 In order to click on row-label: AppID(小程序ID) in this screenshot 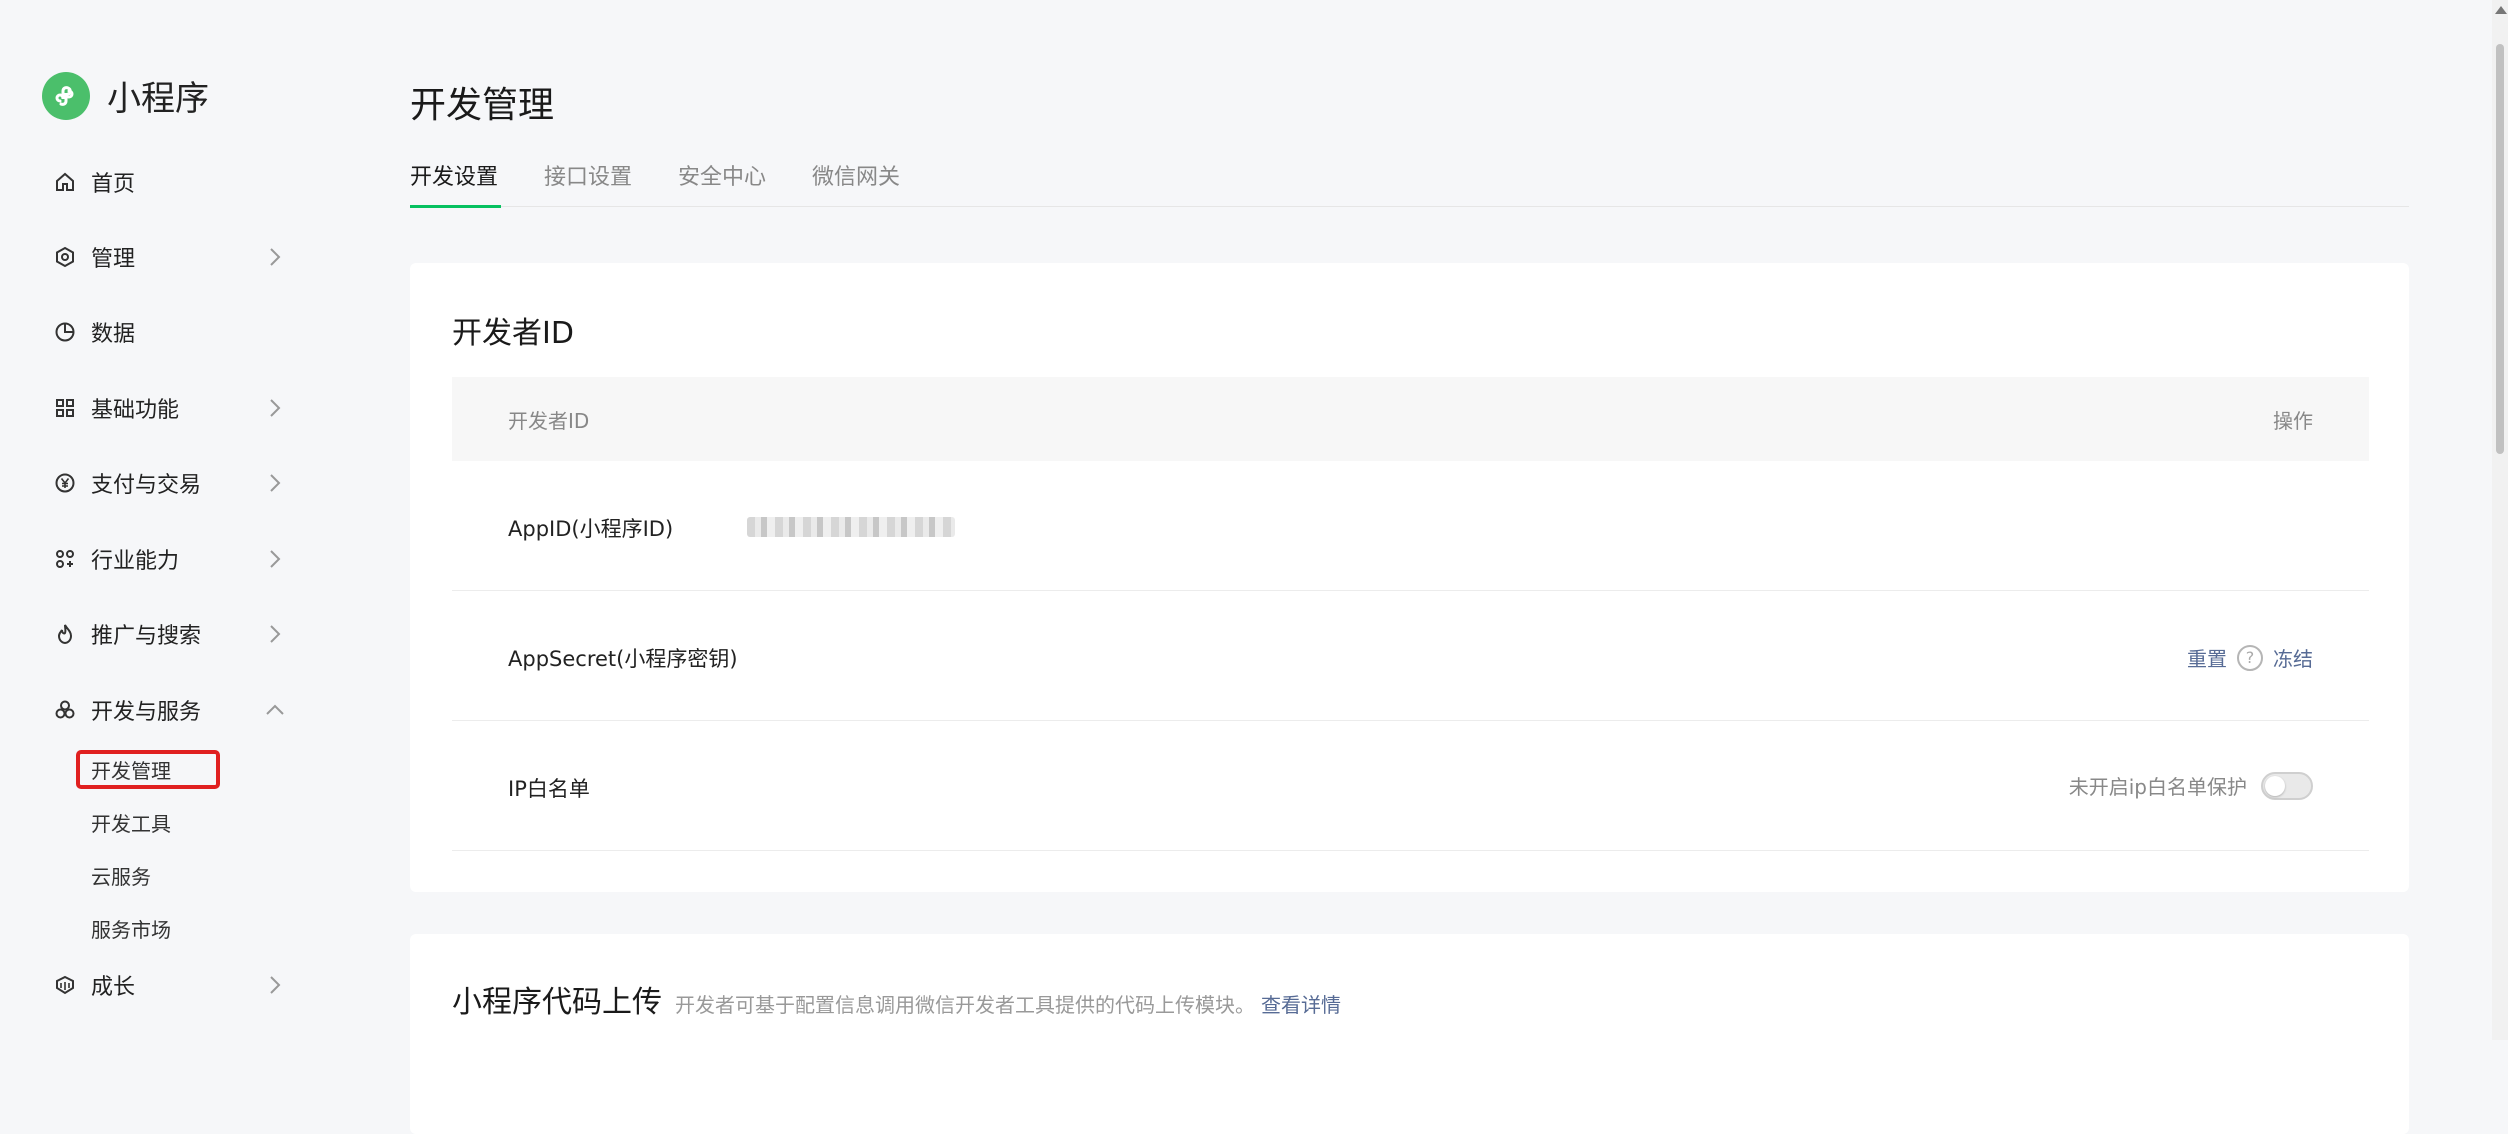, I will do `click(591, 529)`.